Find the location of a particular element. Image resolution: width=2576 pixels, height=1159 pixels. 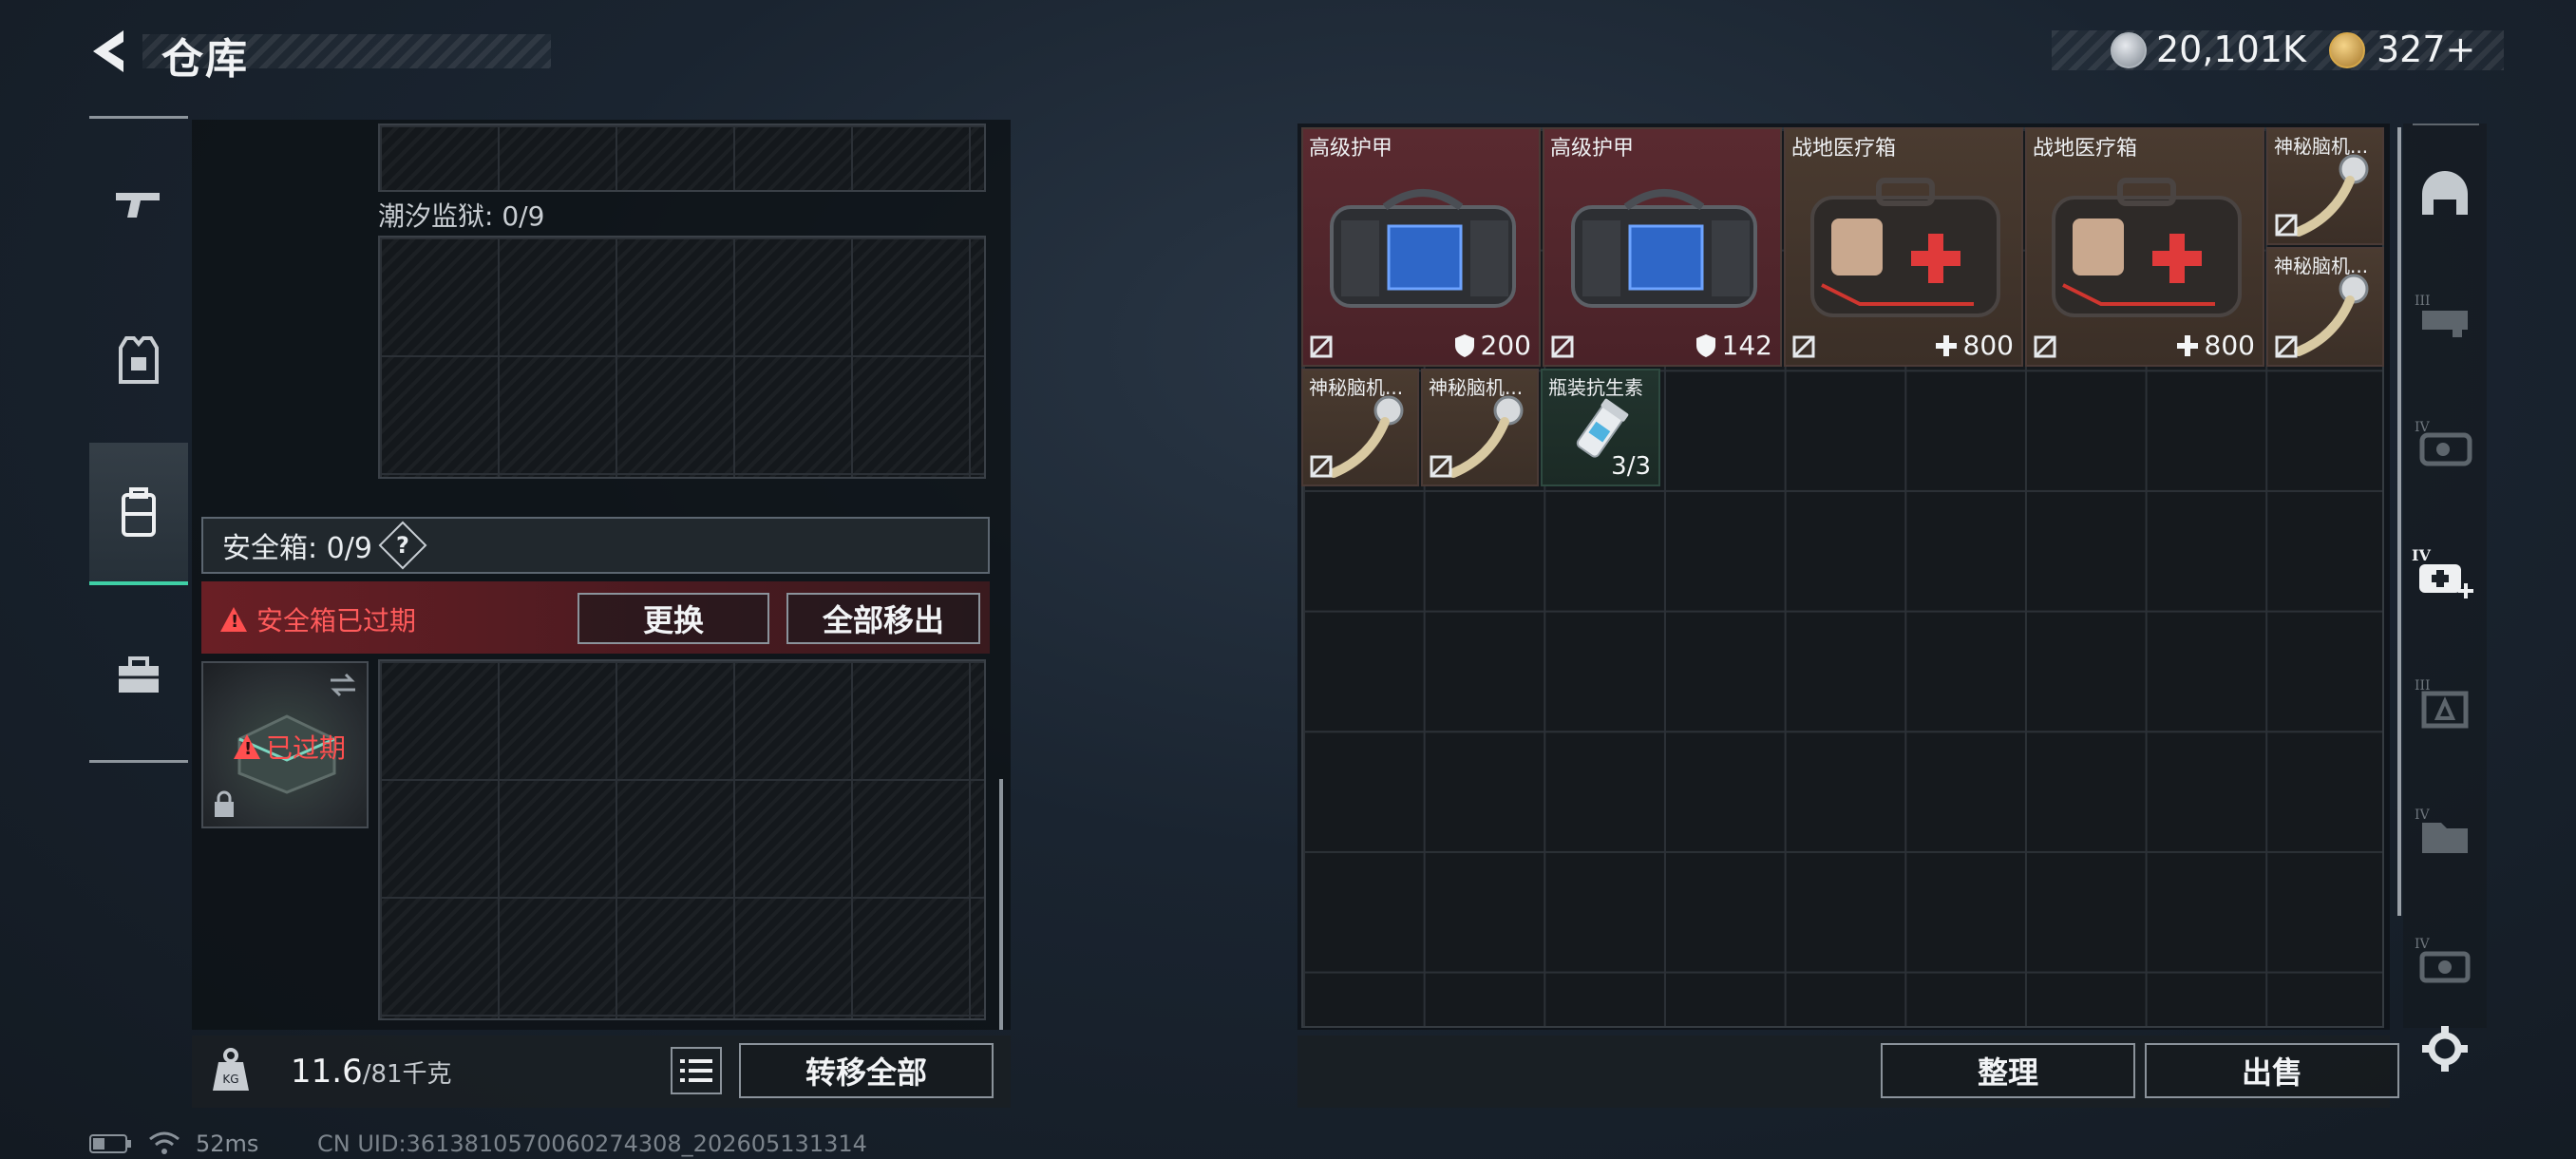

toolbox-icon is located at coordinates (139, 674).